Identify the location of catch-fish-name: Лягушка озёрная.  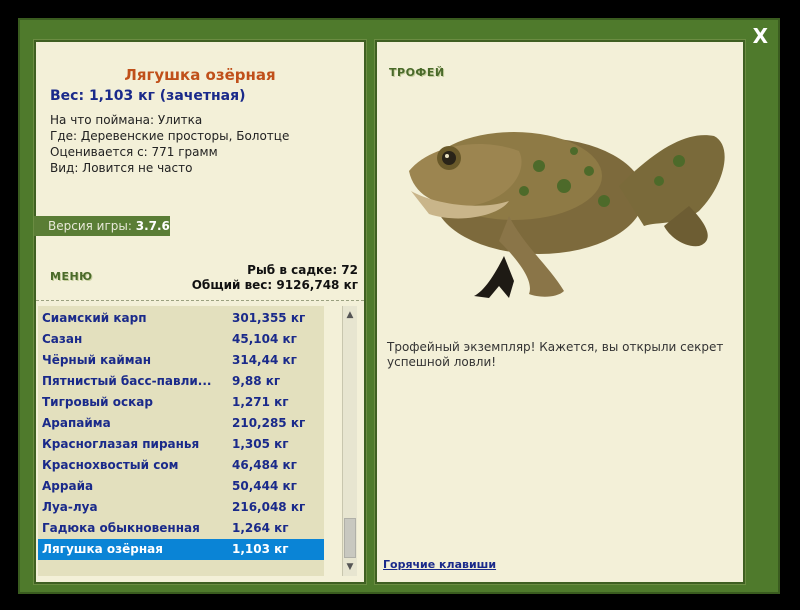
(102, 549).